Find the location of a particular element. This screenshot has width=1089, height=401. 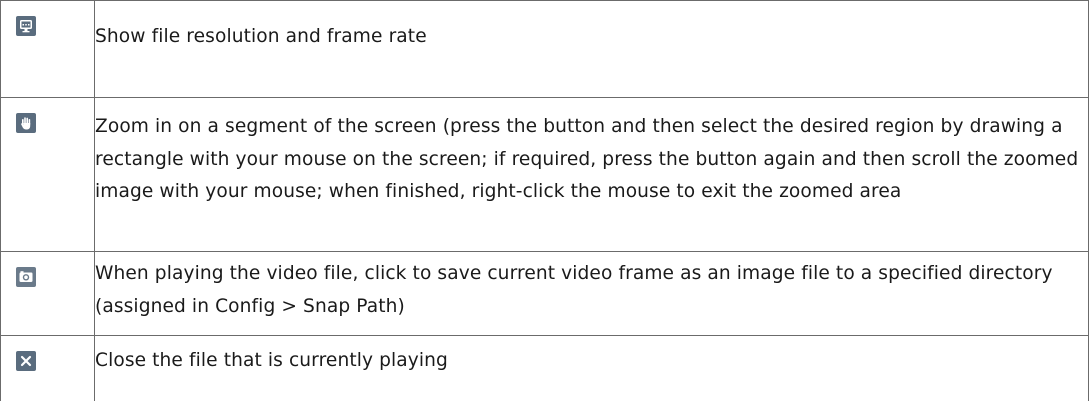

monitor-info-icon is located at coordinates (26, 26).